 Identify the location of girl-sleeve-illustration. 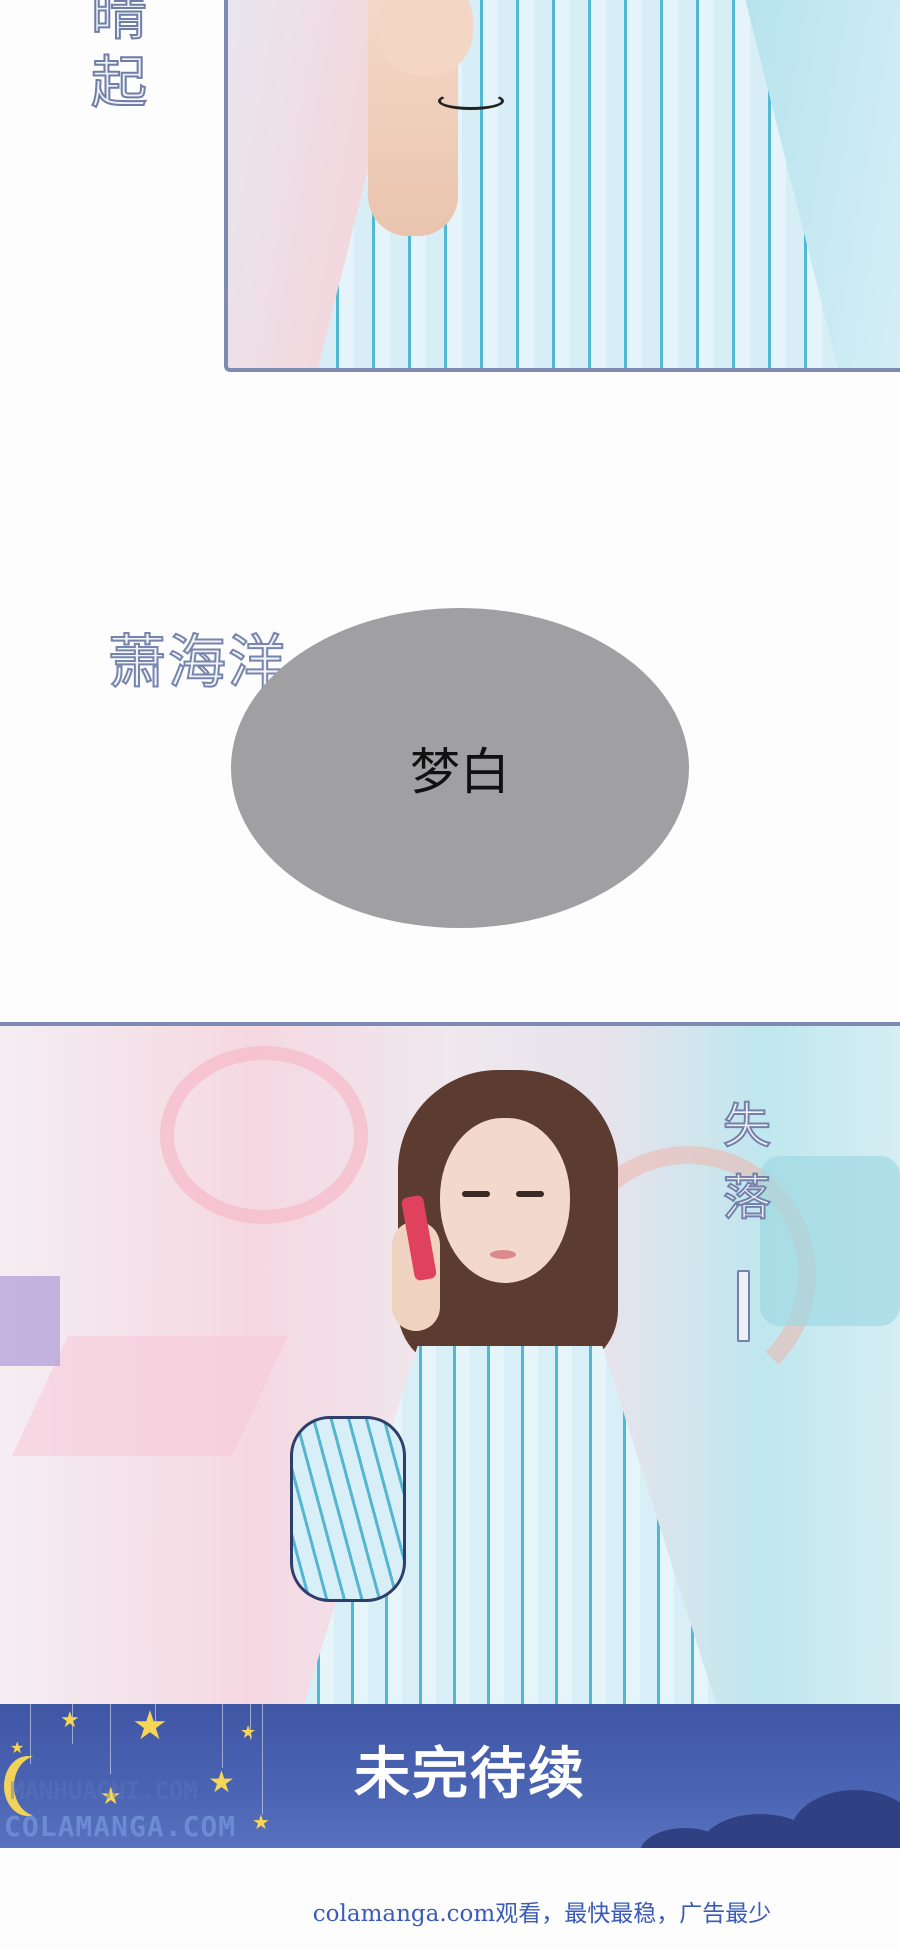
(348, 1509).